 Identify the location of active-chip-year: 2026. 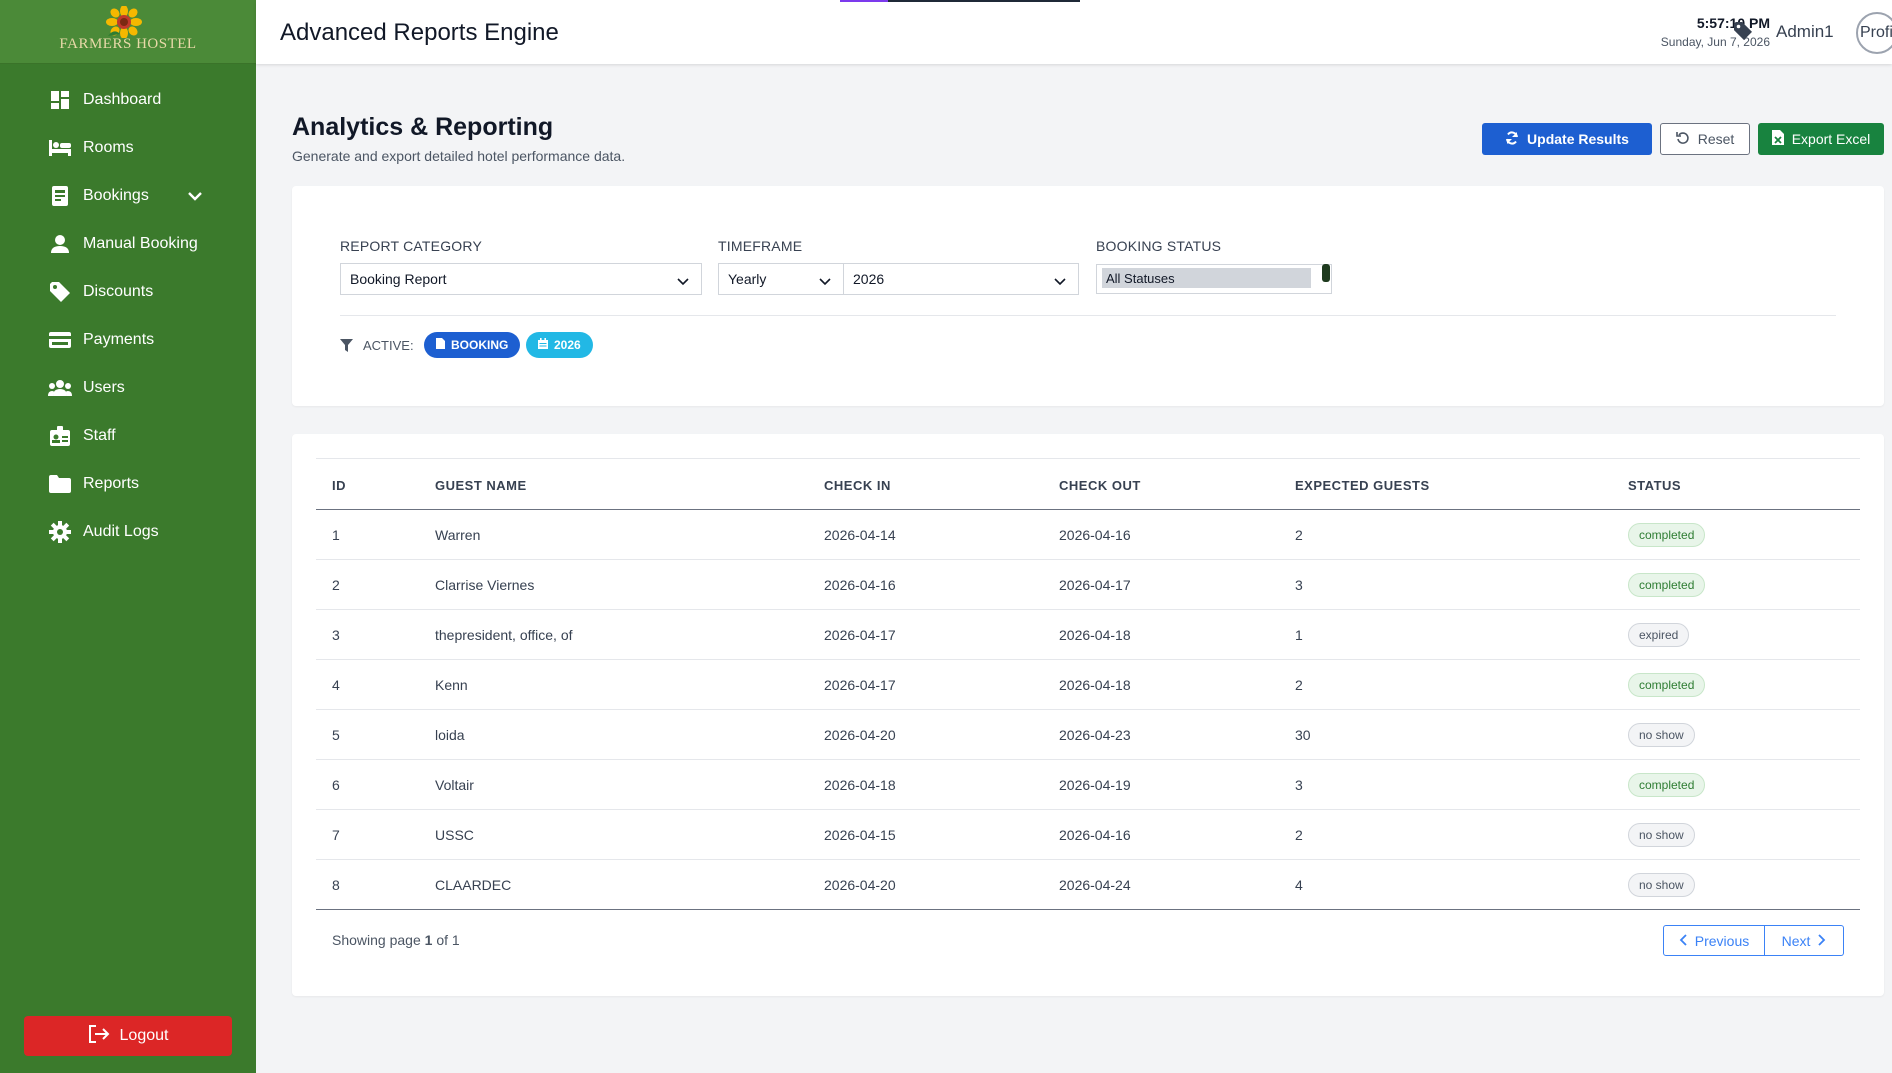
(559, 345).